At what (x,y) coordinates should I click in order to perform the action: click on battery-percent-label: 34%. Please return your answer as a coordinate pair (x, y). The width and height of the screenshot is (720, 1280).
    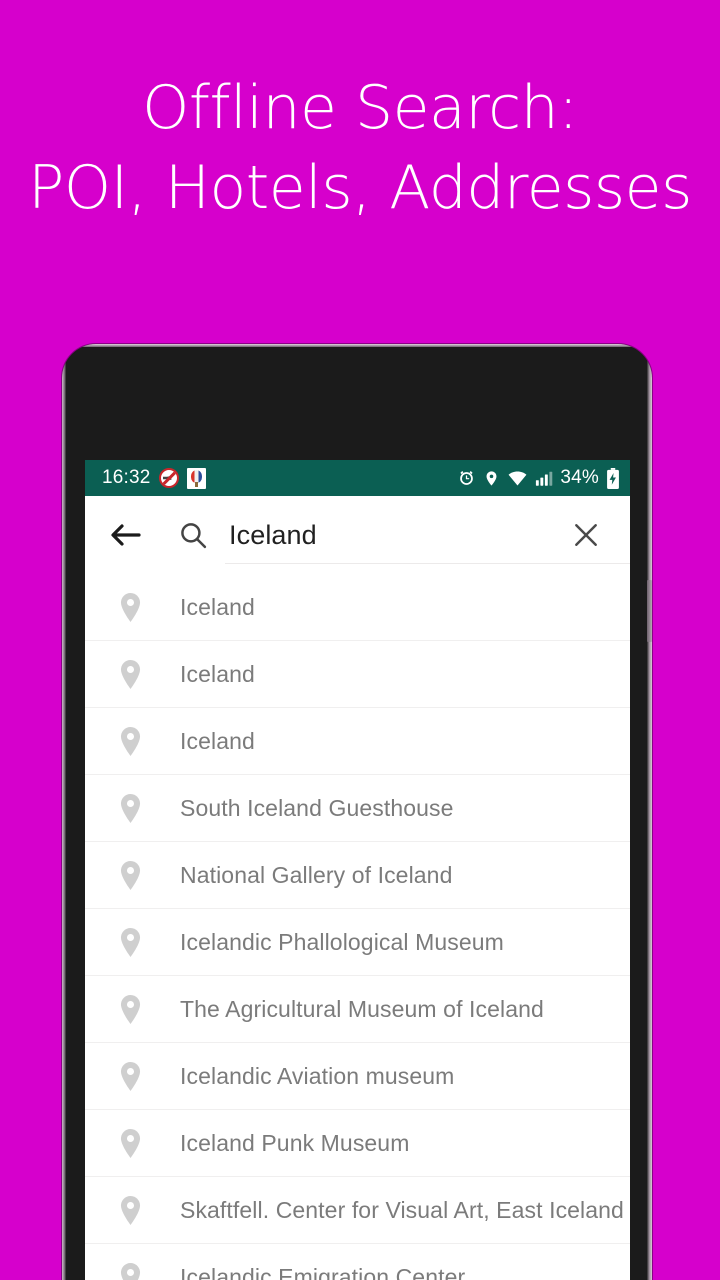
    Looking at the image, I should click on (579, 477).